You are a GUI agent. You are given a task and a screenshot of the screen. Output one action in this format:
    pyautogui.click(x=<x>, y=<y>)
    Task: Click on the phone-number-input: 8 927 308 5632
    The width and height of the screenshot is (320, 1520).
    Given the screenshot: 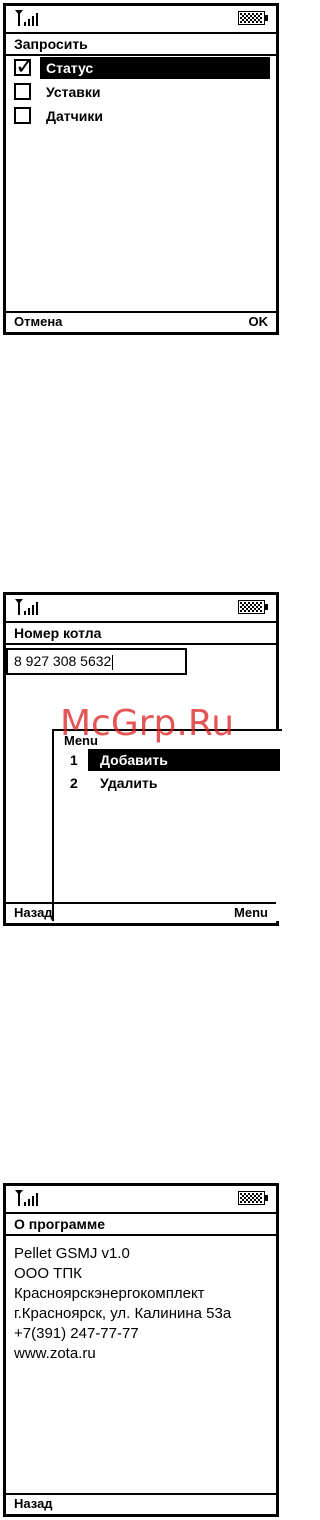 What is the action you would take?
    pyautogui.click(x=96, y=661)
    